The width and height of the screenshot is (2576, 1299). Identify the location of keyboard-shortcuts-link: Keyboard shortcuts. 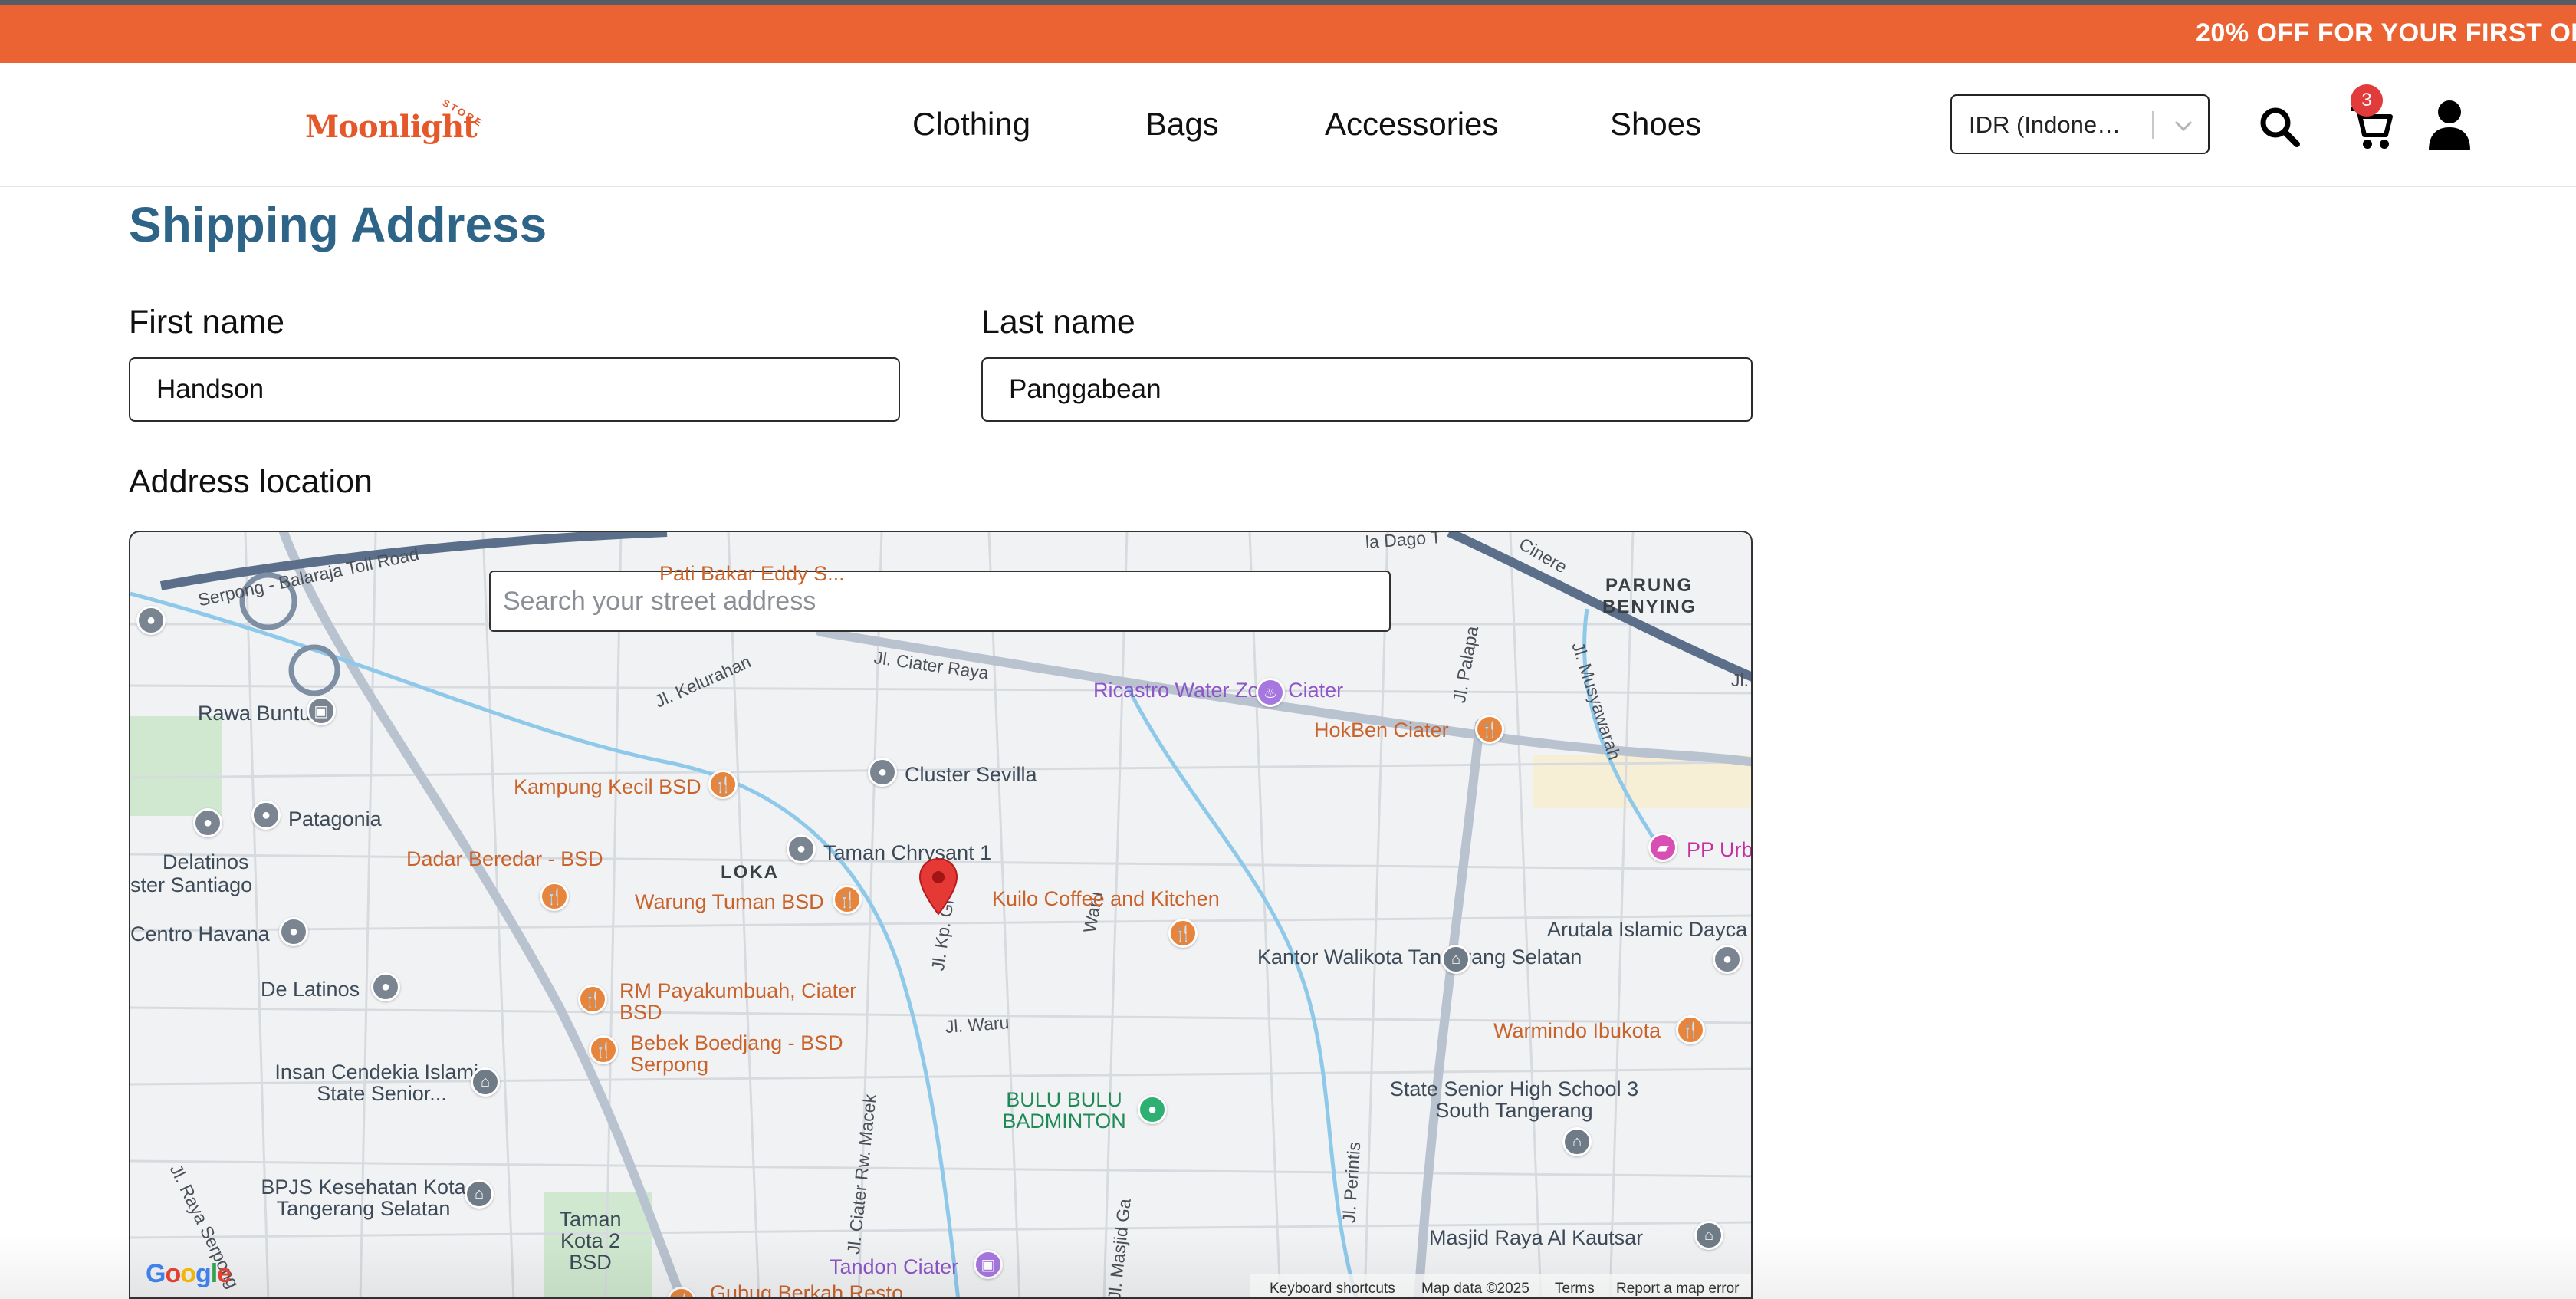
(1332, 1289).